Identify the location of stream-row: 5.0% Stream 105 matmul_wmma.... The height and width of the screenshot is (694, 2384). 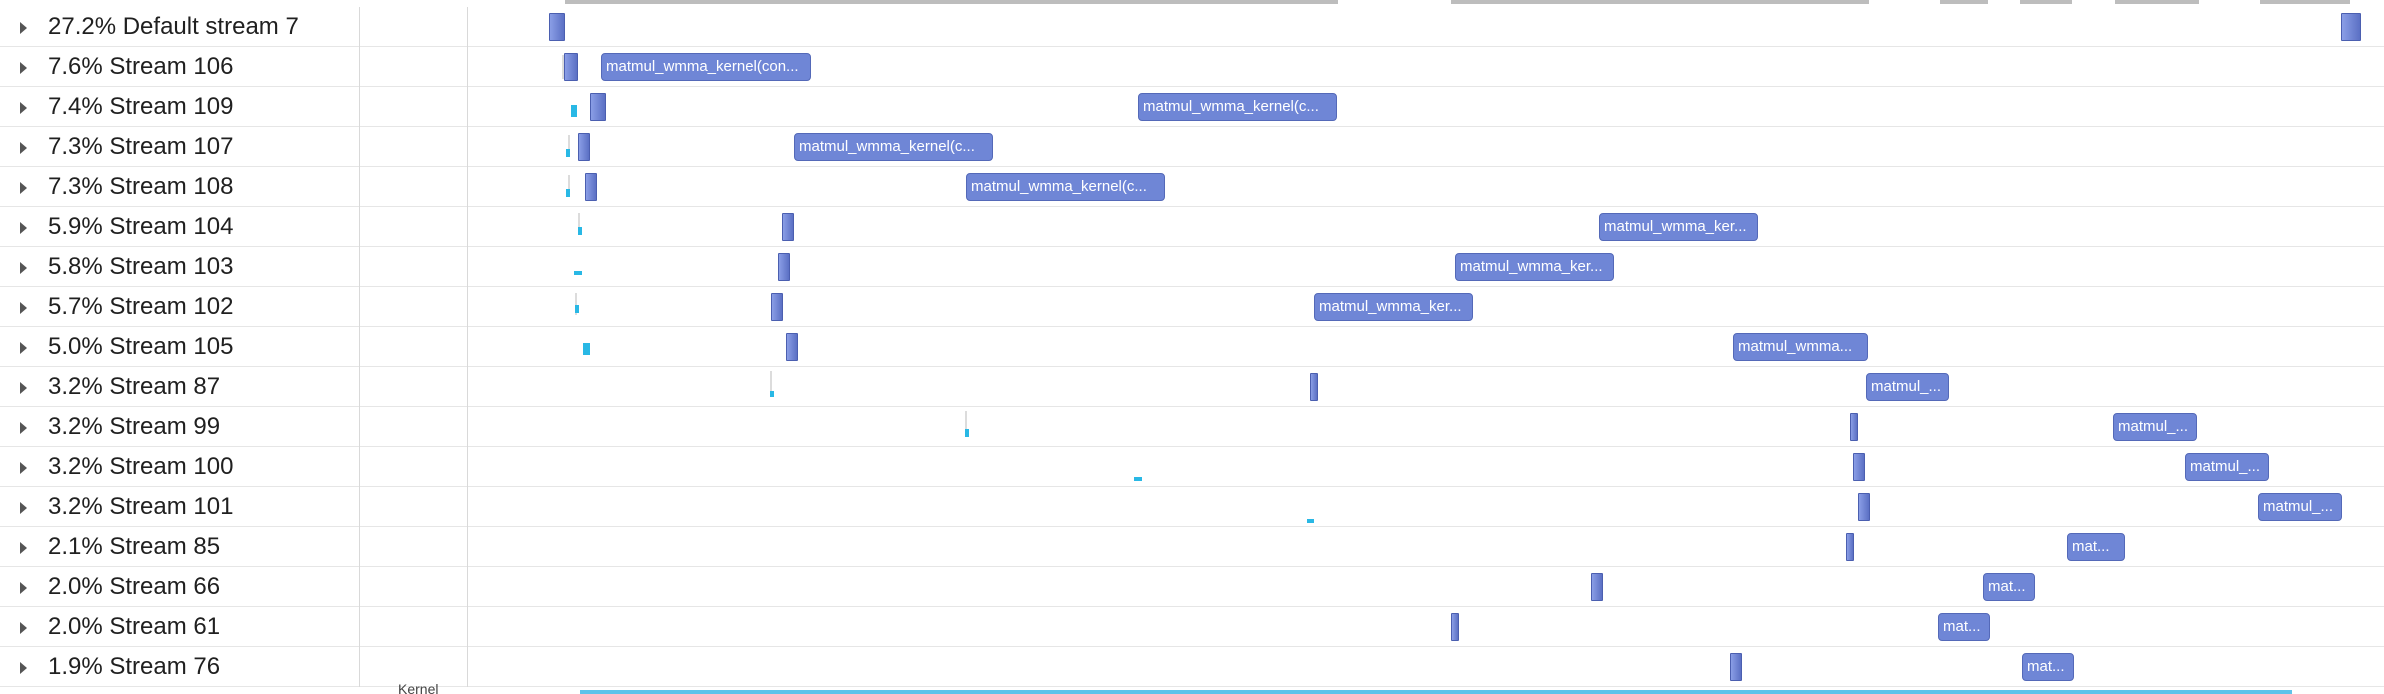
(1192, 347).